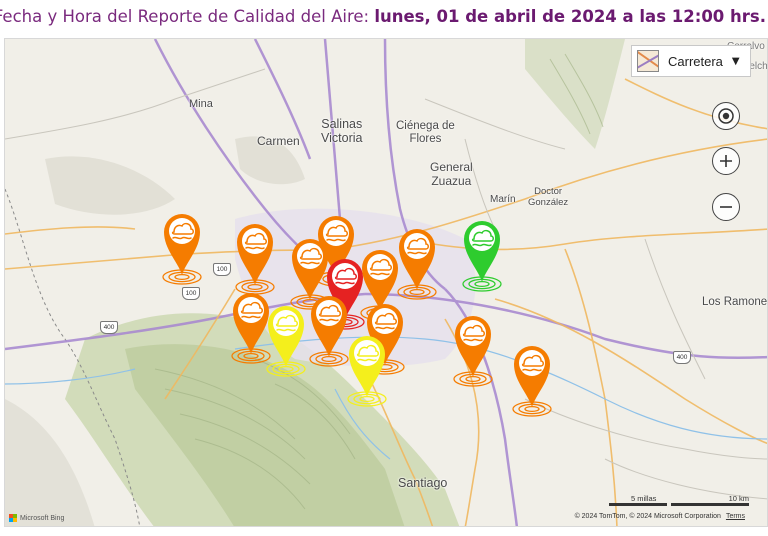 The width and height of the screenshot is (768, 536). What do you see at coordinates (201, 104) in the screenshot?
I see `place-label-mina: Mina` at bounding box center [201, 104].